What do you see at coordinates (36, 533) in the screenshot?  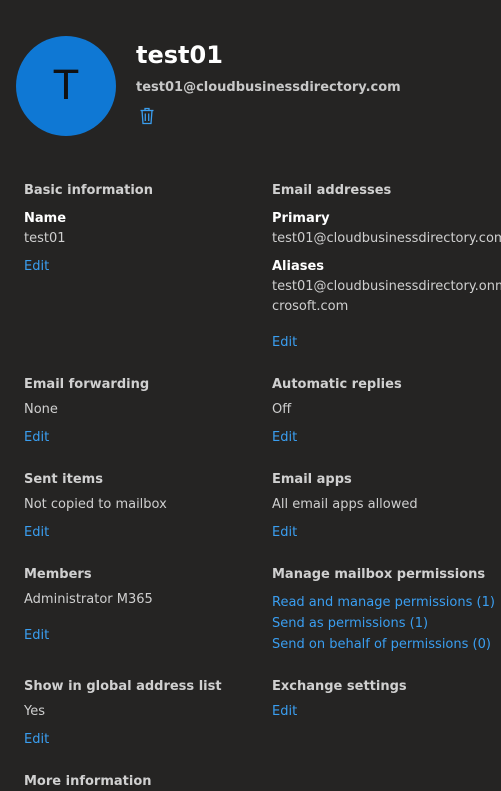 I see `sent-items-edit-link: Edit` at bounding box center [36, 533].